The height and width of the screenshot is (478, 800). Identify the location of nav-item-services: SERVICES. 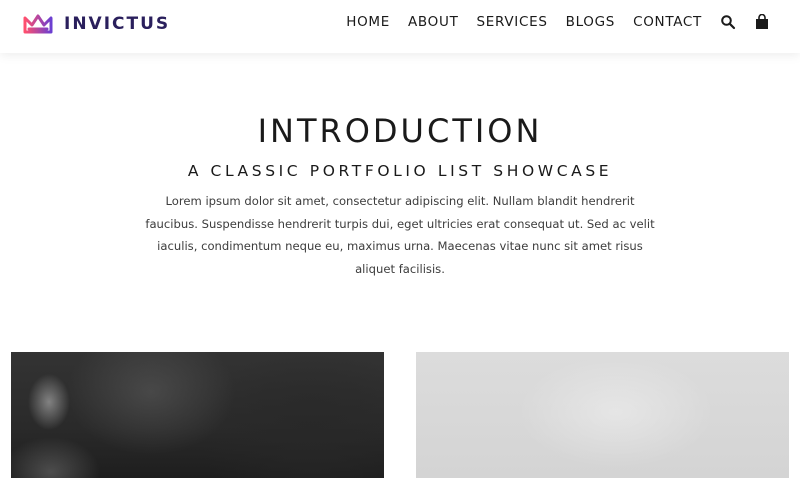
(512, 22).